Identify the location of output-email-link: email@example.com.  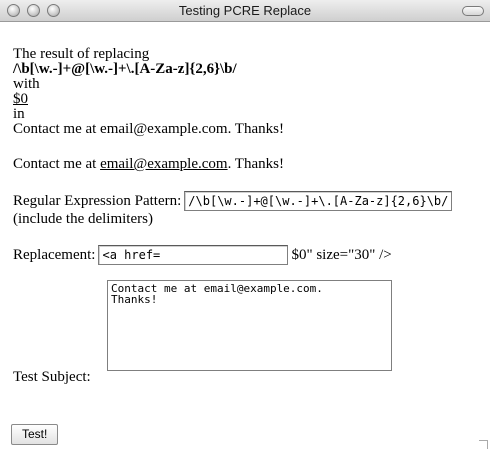
(164, 164).